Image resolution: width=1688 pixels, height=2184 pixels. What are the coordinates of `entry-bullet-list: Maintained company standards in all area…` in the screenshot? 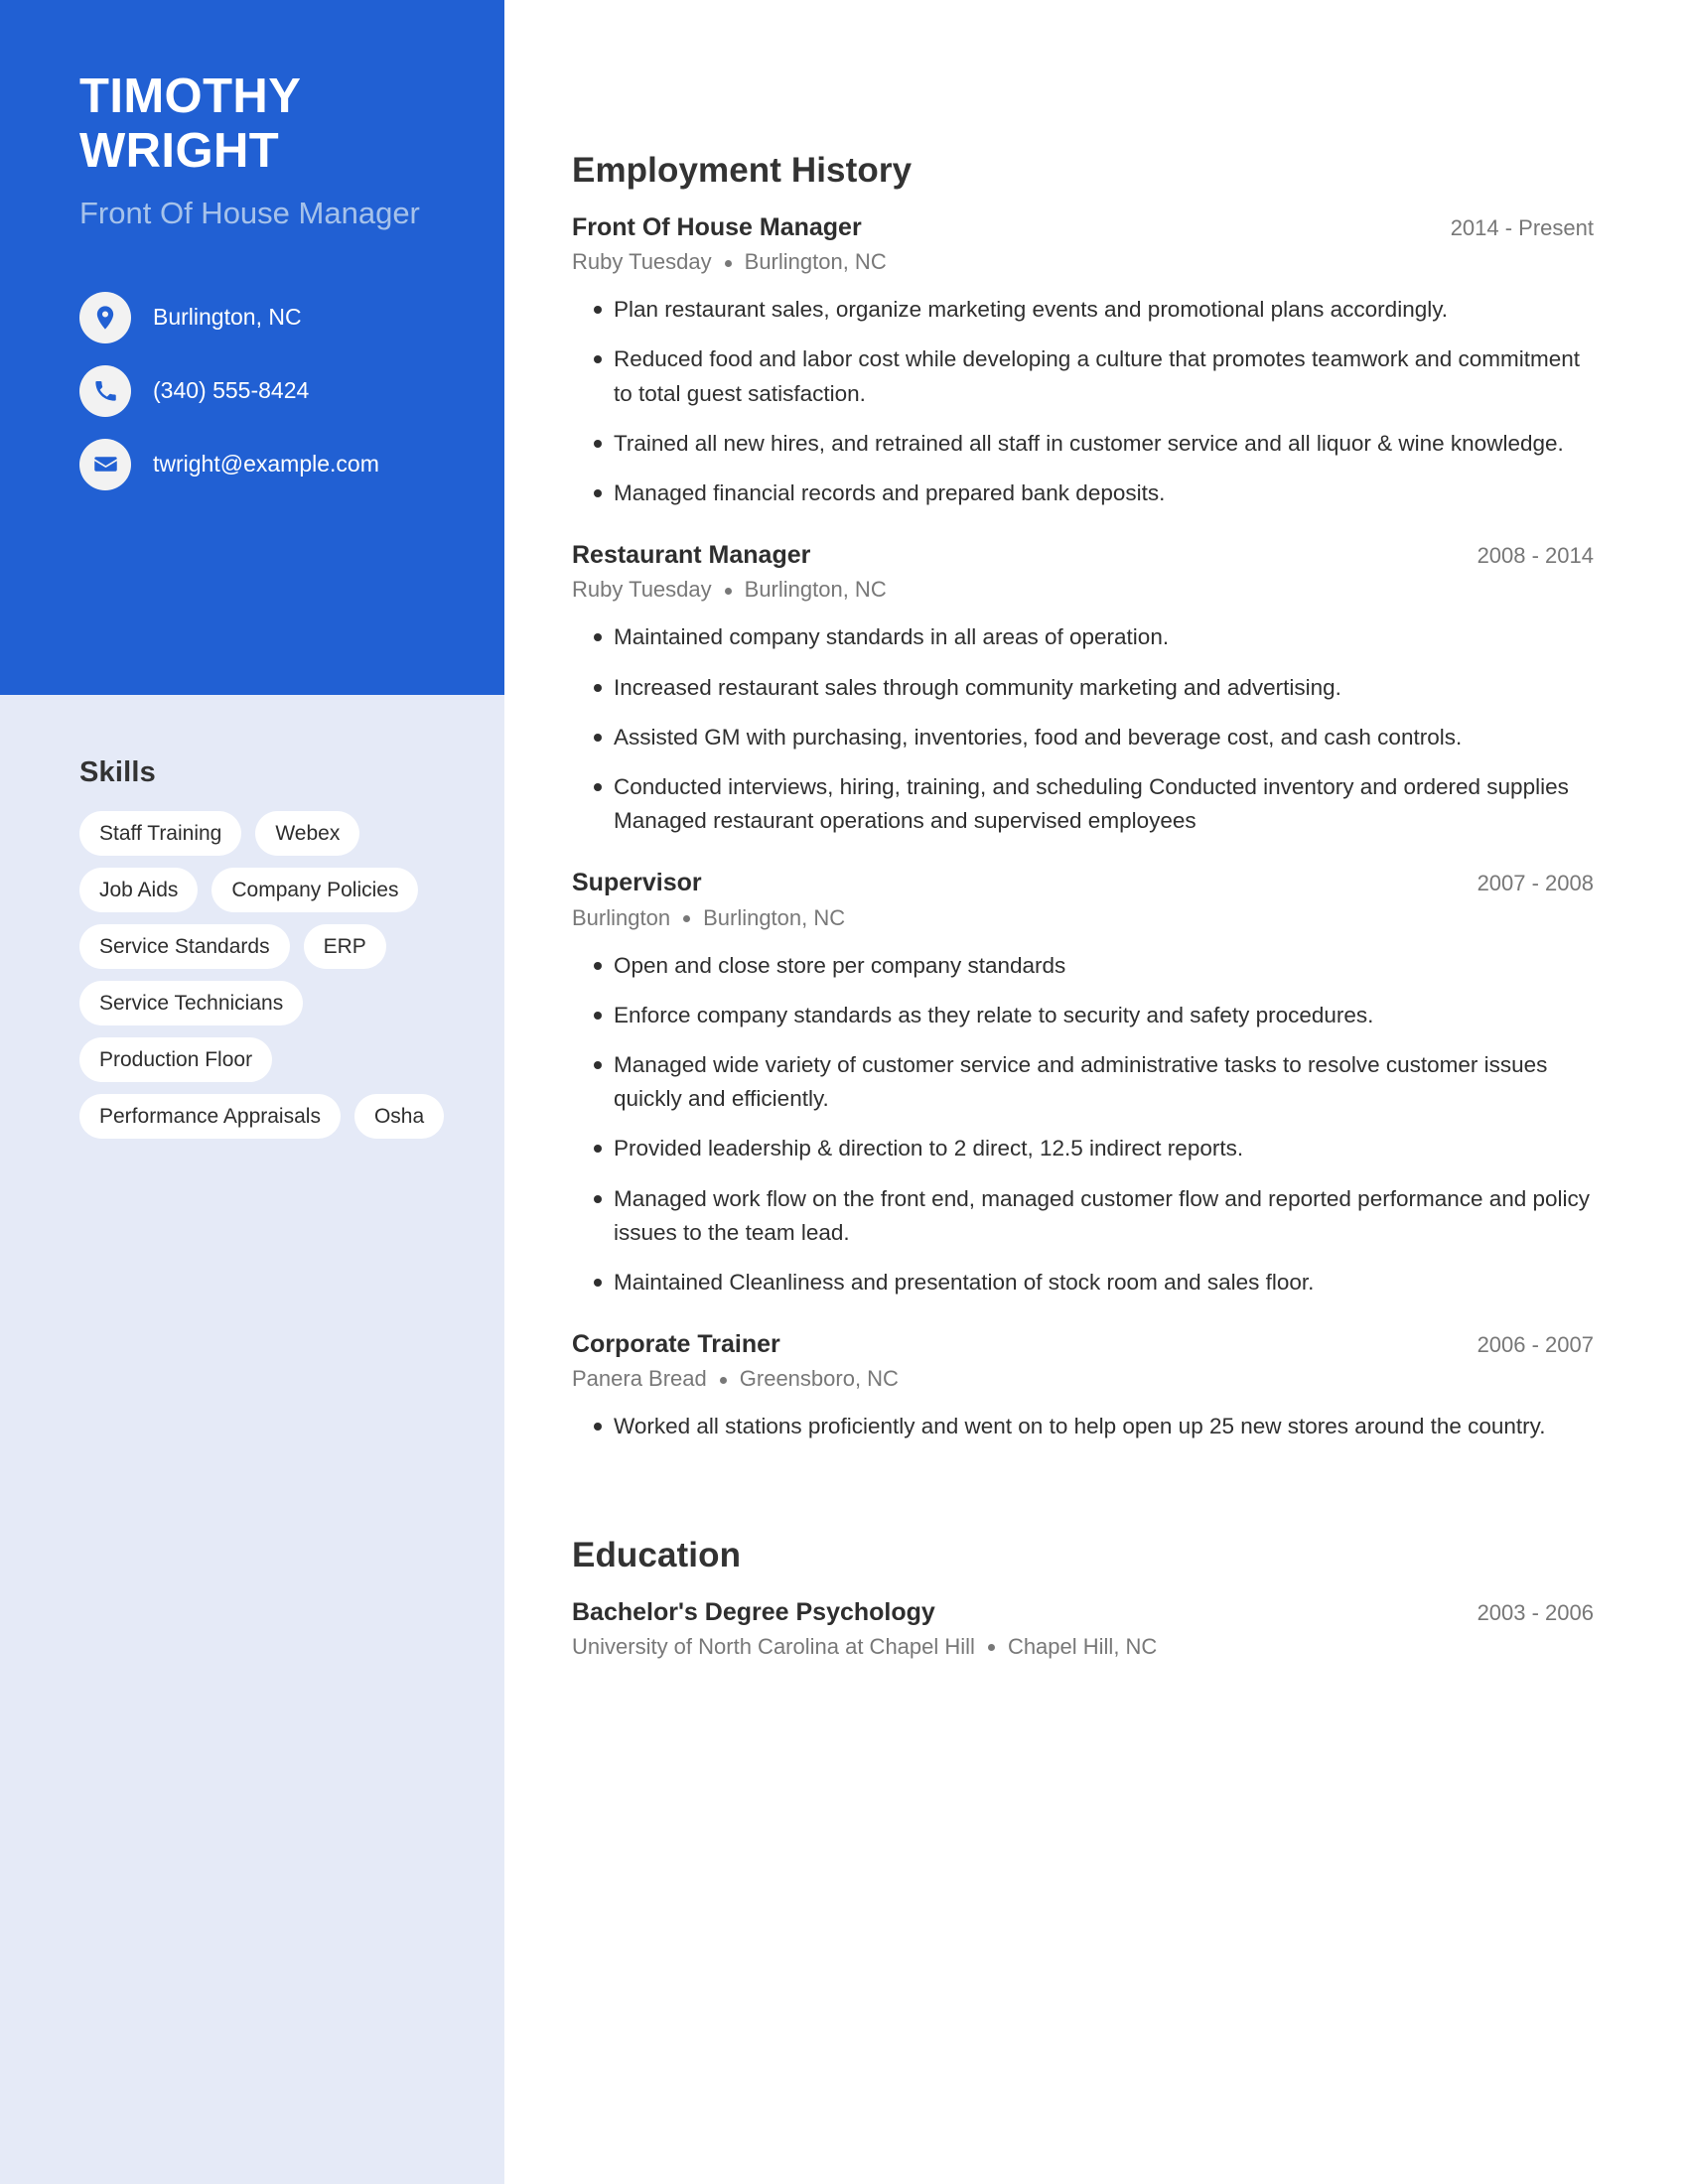 It's located at (1083, 729).